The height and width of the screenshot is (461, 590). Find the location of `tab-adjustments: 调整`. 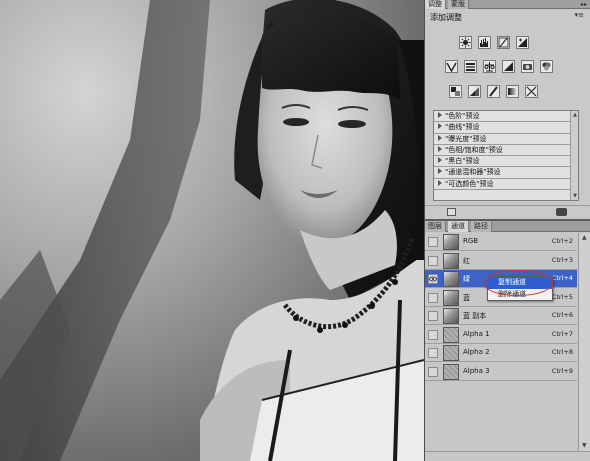

tab-adjustments: 调整 is located at coordinates (435, 4).